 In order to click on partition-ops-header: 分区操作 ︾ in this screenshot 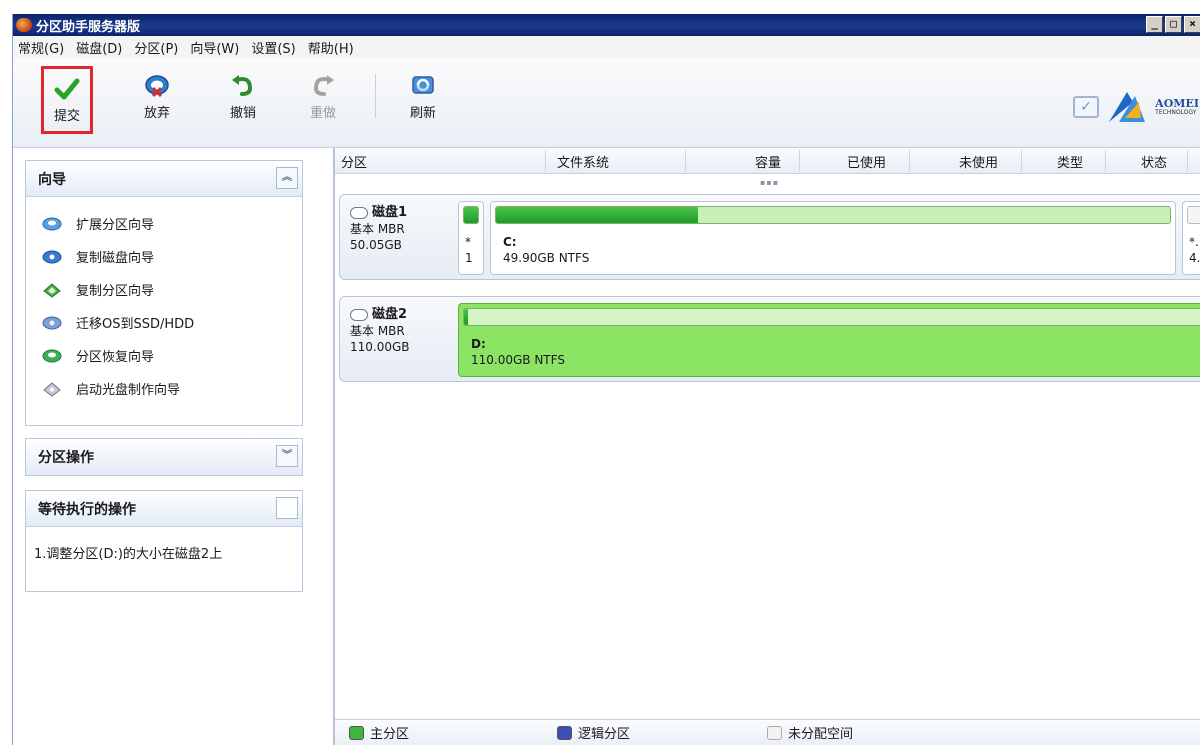, I will do `click(164, 457)`.